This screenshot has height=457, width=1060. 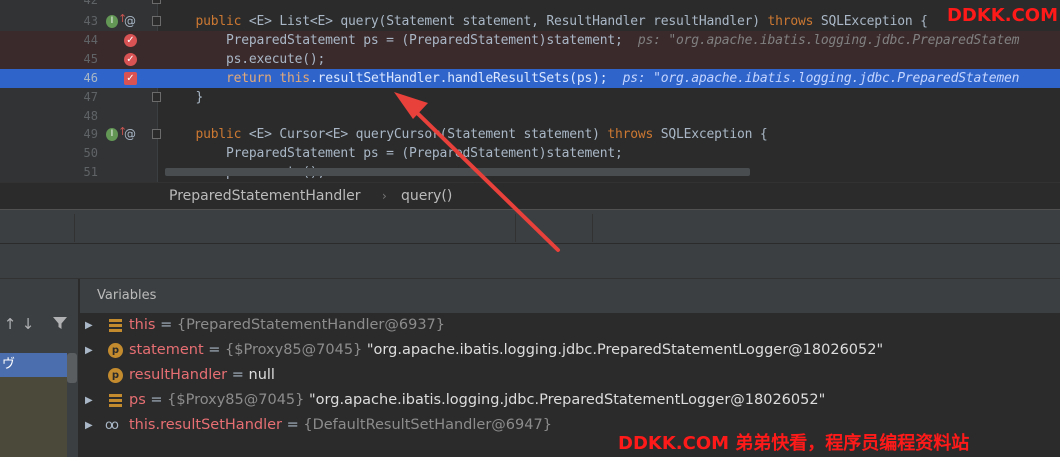 I want to click on frame-item-selected: ヴ, so click(x=33, y=365).